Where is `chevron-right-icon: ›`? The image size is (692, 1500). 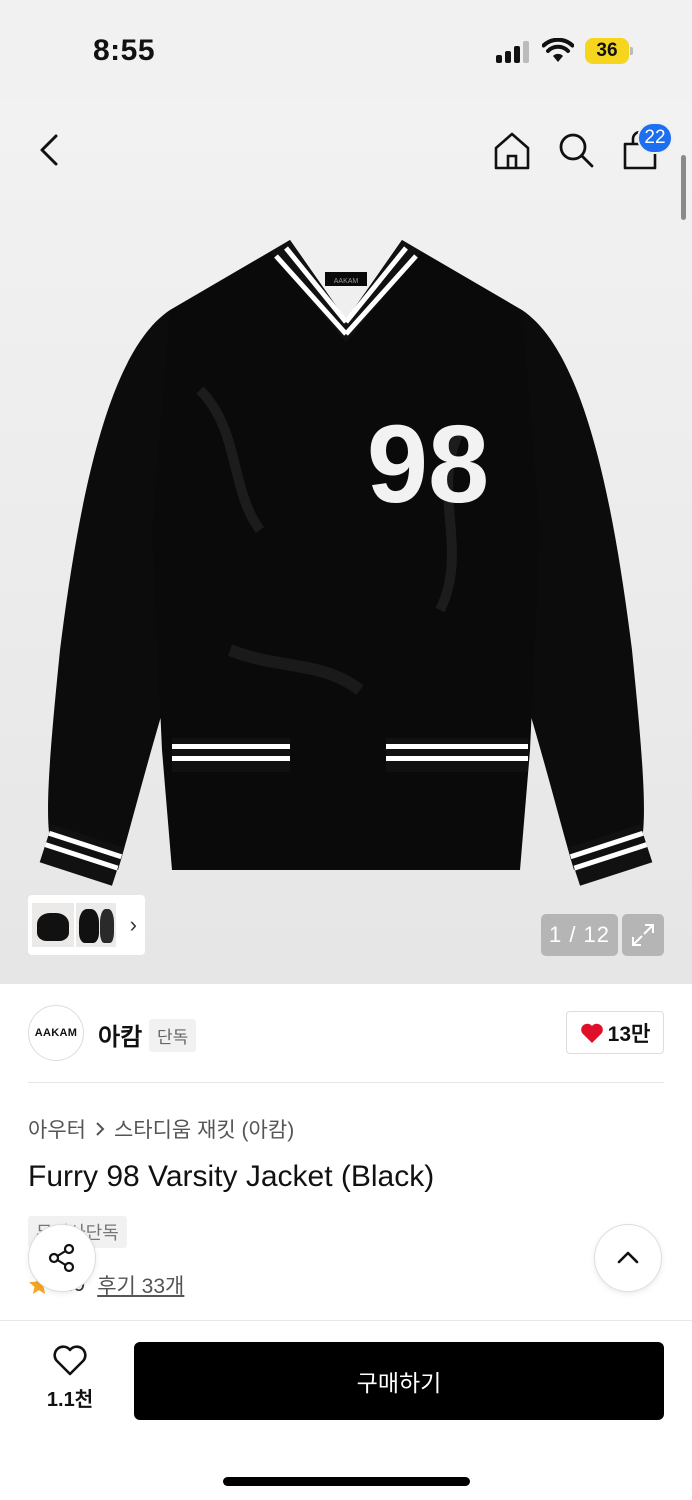 chevron-right-icon: › is located at coordinates (133, 925).